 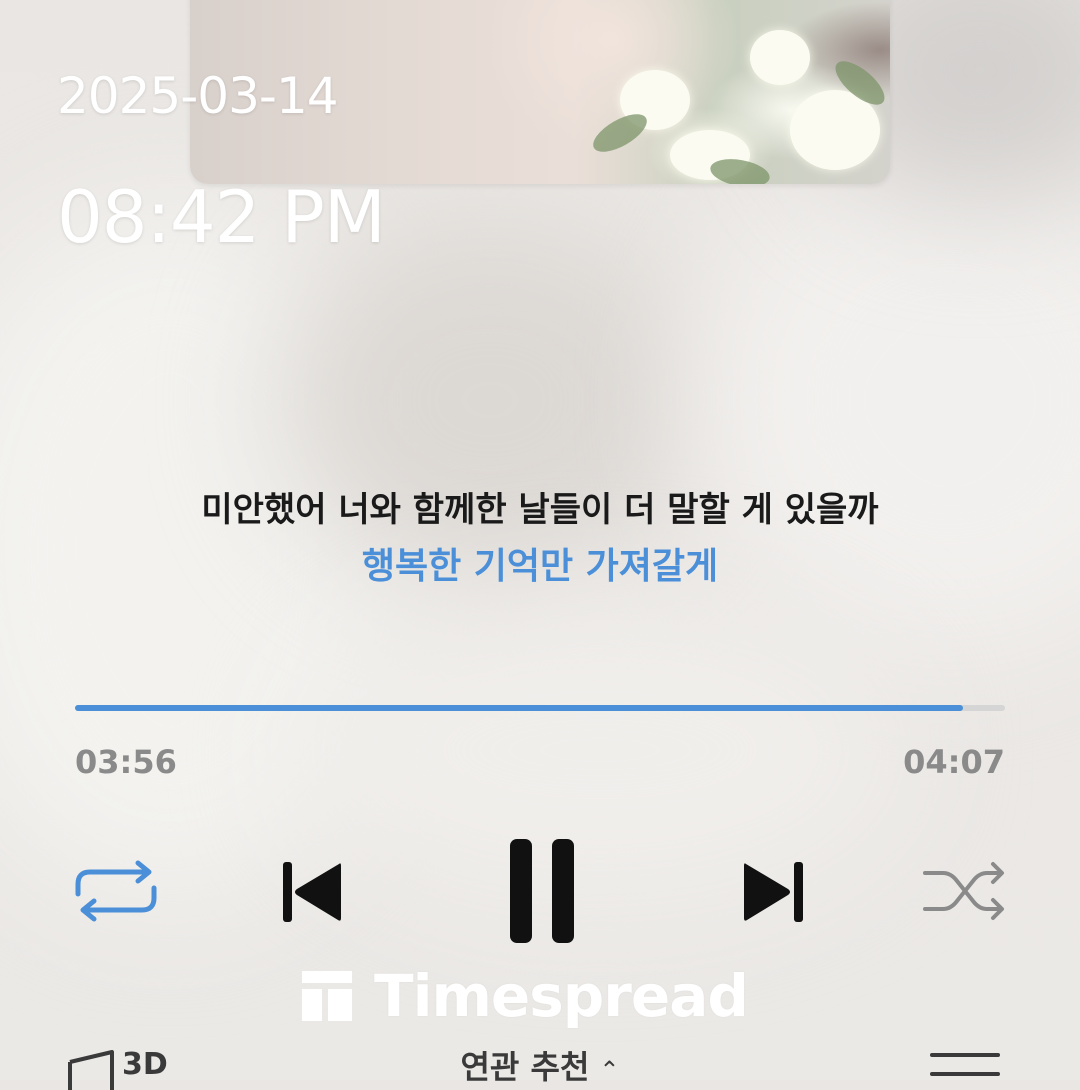 I want to click on total-duration: 04:07, so click(x=954, y=762).